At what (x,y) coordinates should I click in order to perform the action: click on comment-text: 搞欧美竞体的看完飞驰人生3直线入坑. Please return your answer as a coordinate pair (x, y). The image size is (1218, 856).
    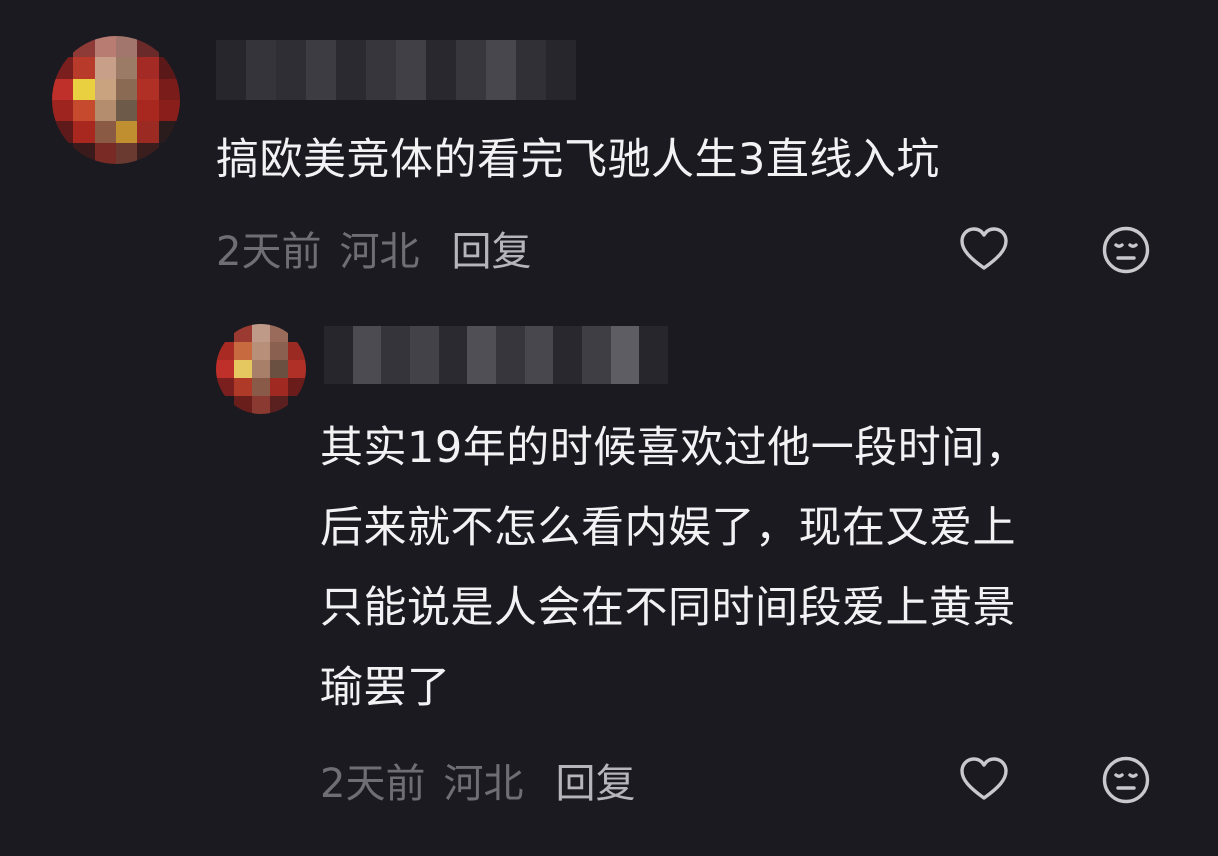
    Looking at the image, I should click on (578, 160).